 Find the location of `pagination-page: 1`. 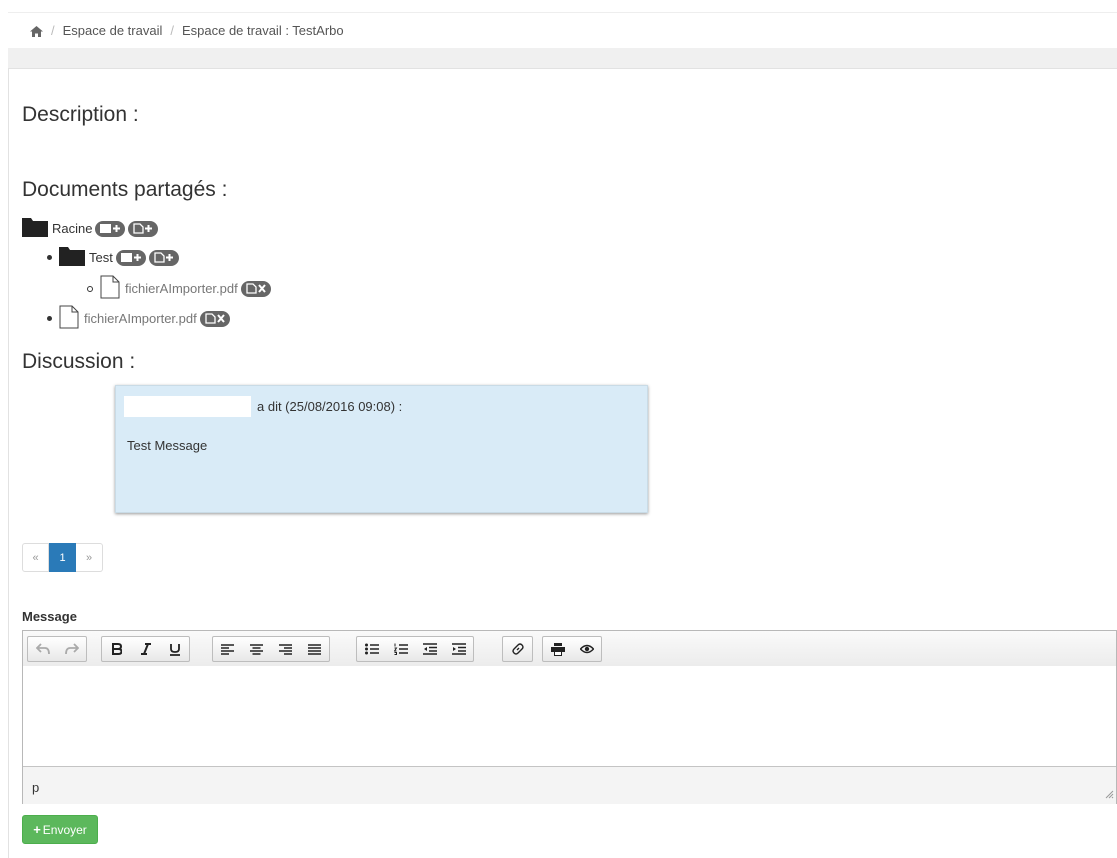

pagination-page: 1 is located at coordinates (62, 557).